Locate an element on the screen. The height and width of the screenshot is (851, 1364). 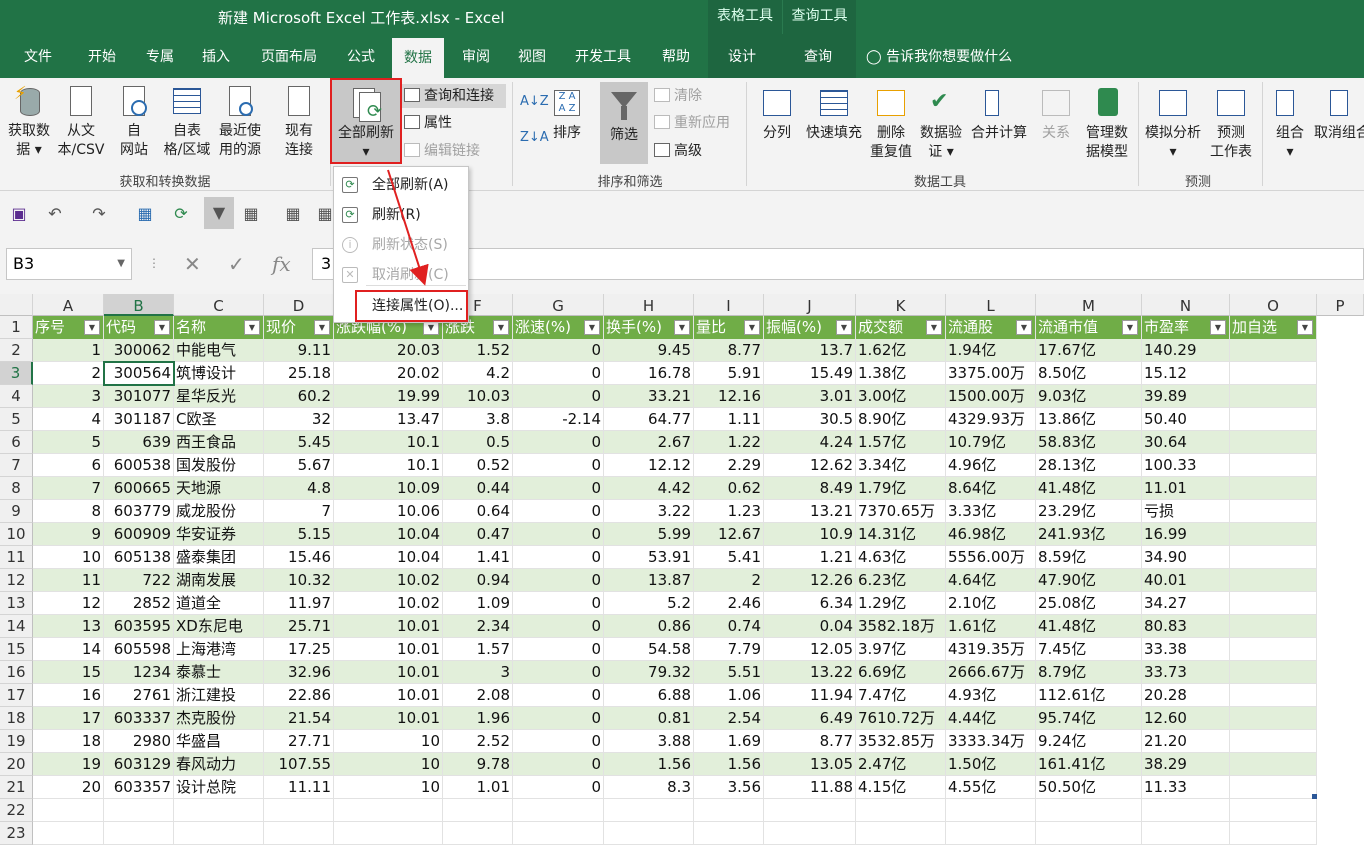
table-cell: 107.55 is located at coordinates (299, 764).